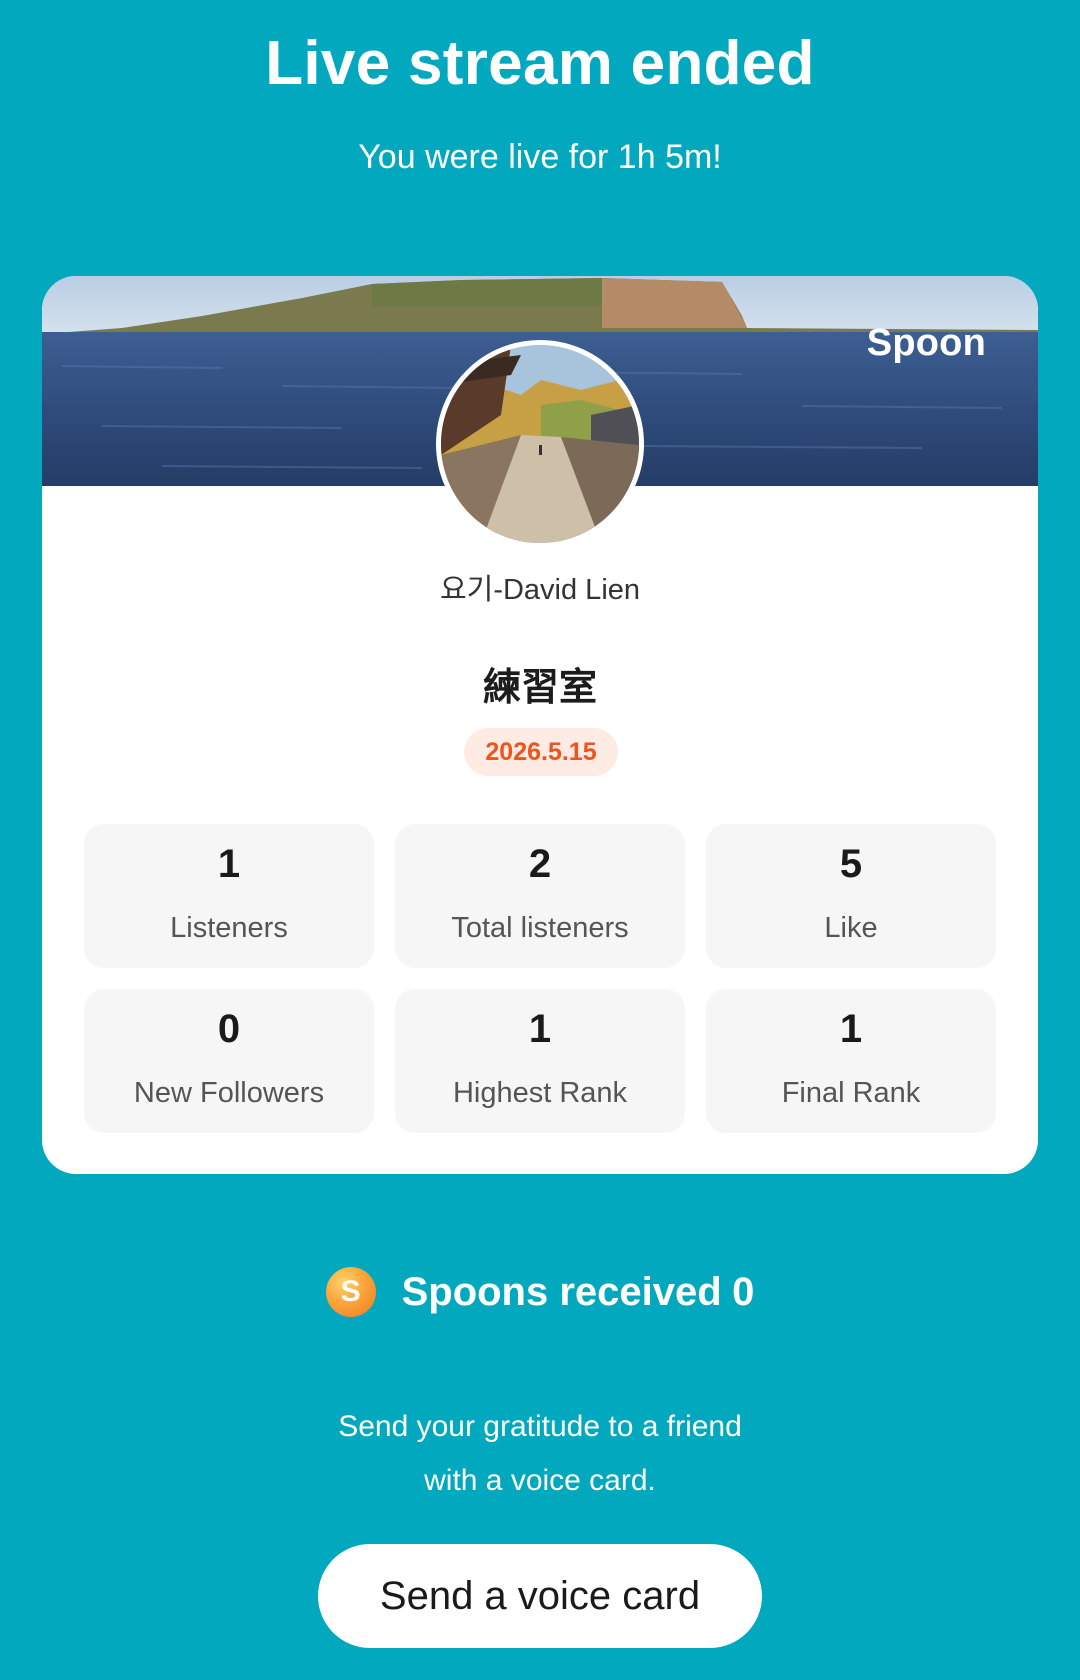 The width and height of the screenshot is (1080, 1680). I want to click on live-duration-text: You were live for 1h 5m!, so click(540, 157).